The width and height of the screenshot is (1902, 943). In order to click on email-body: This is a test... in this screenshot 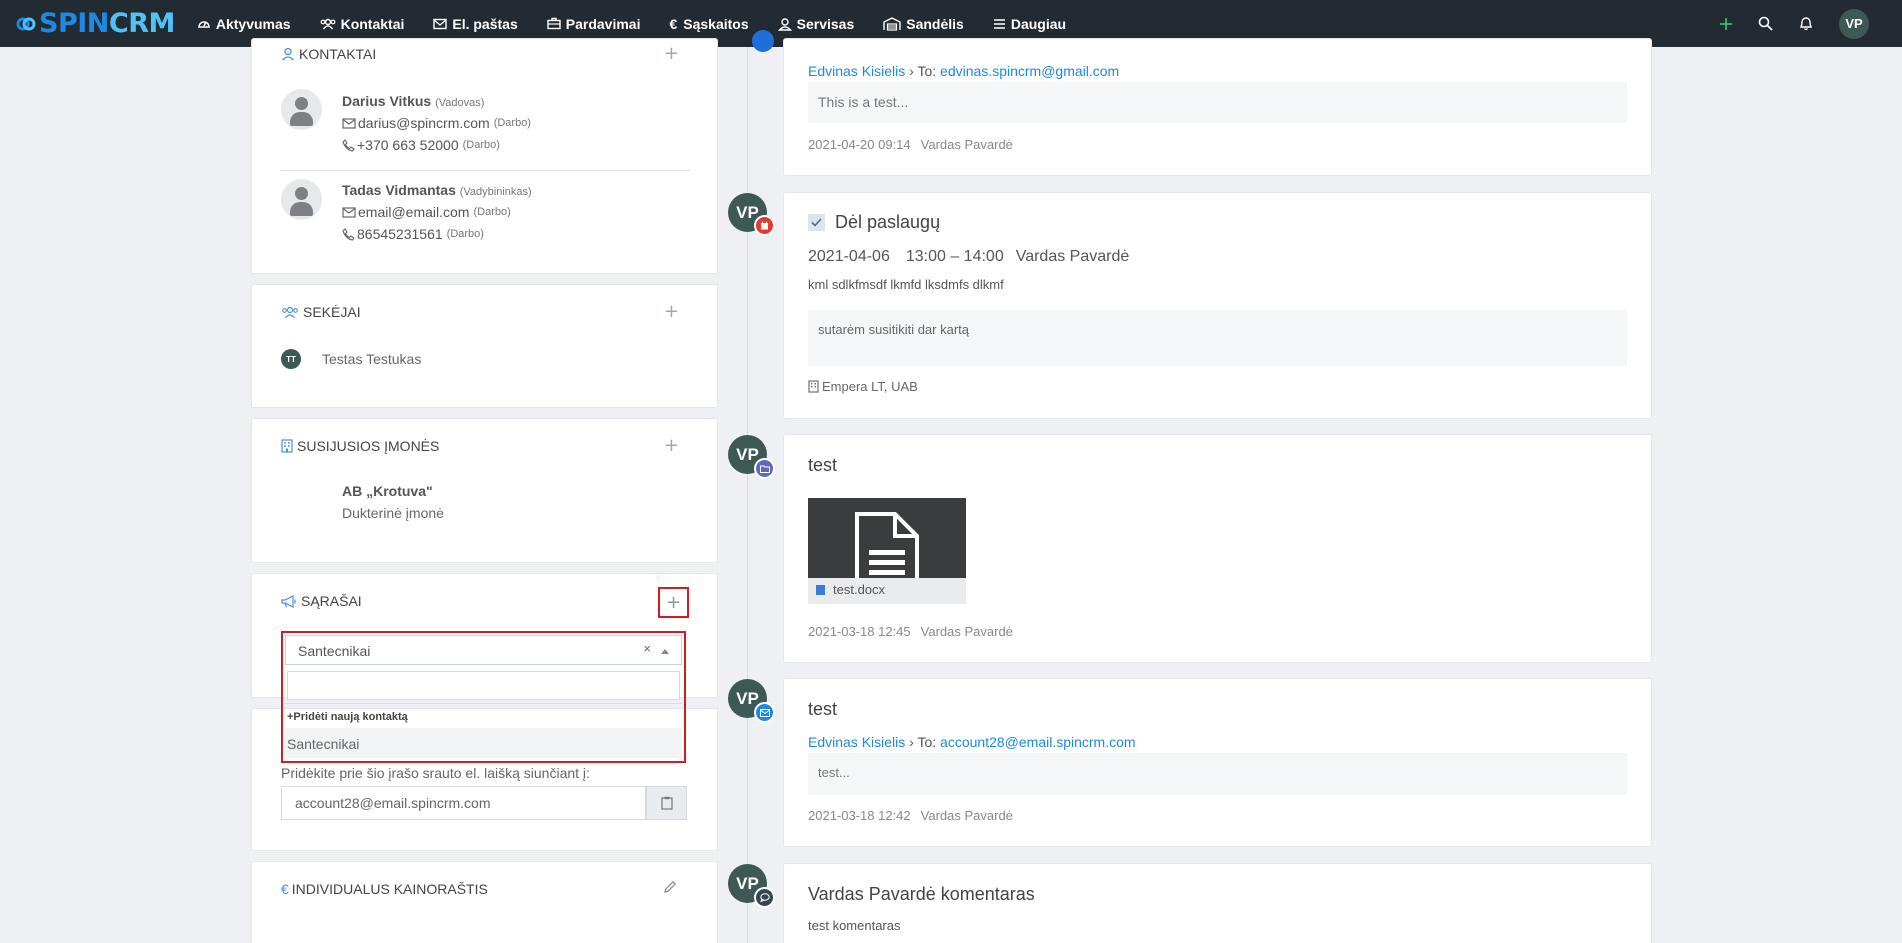, I will do `click(1217, 102)`.